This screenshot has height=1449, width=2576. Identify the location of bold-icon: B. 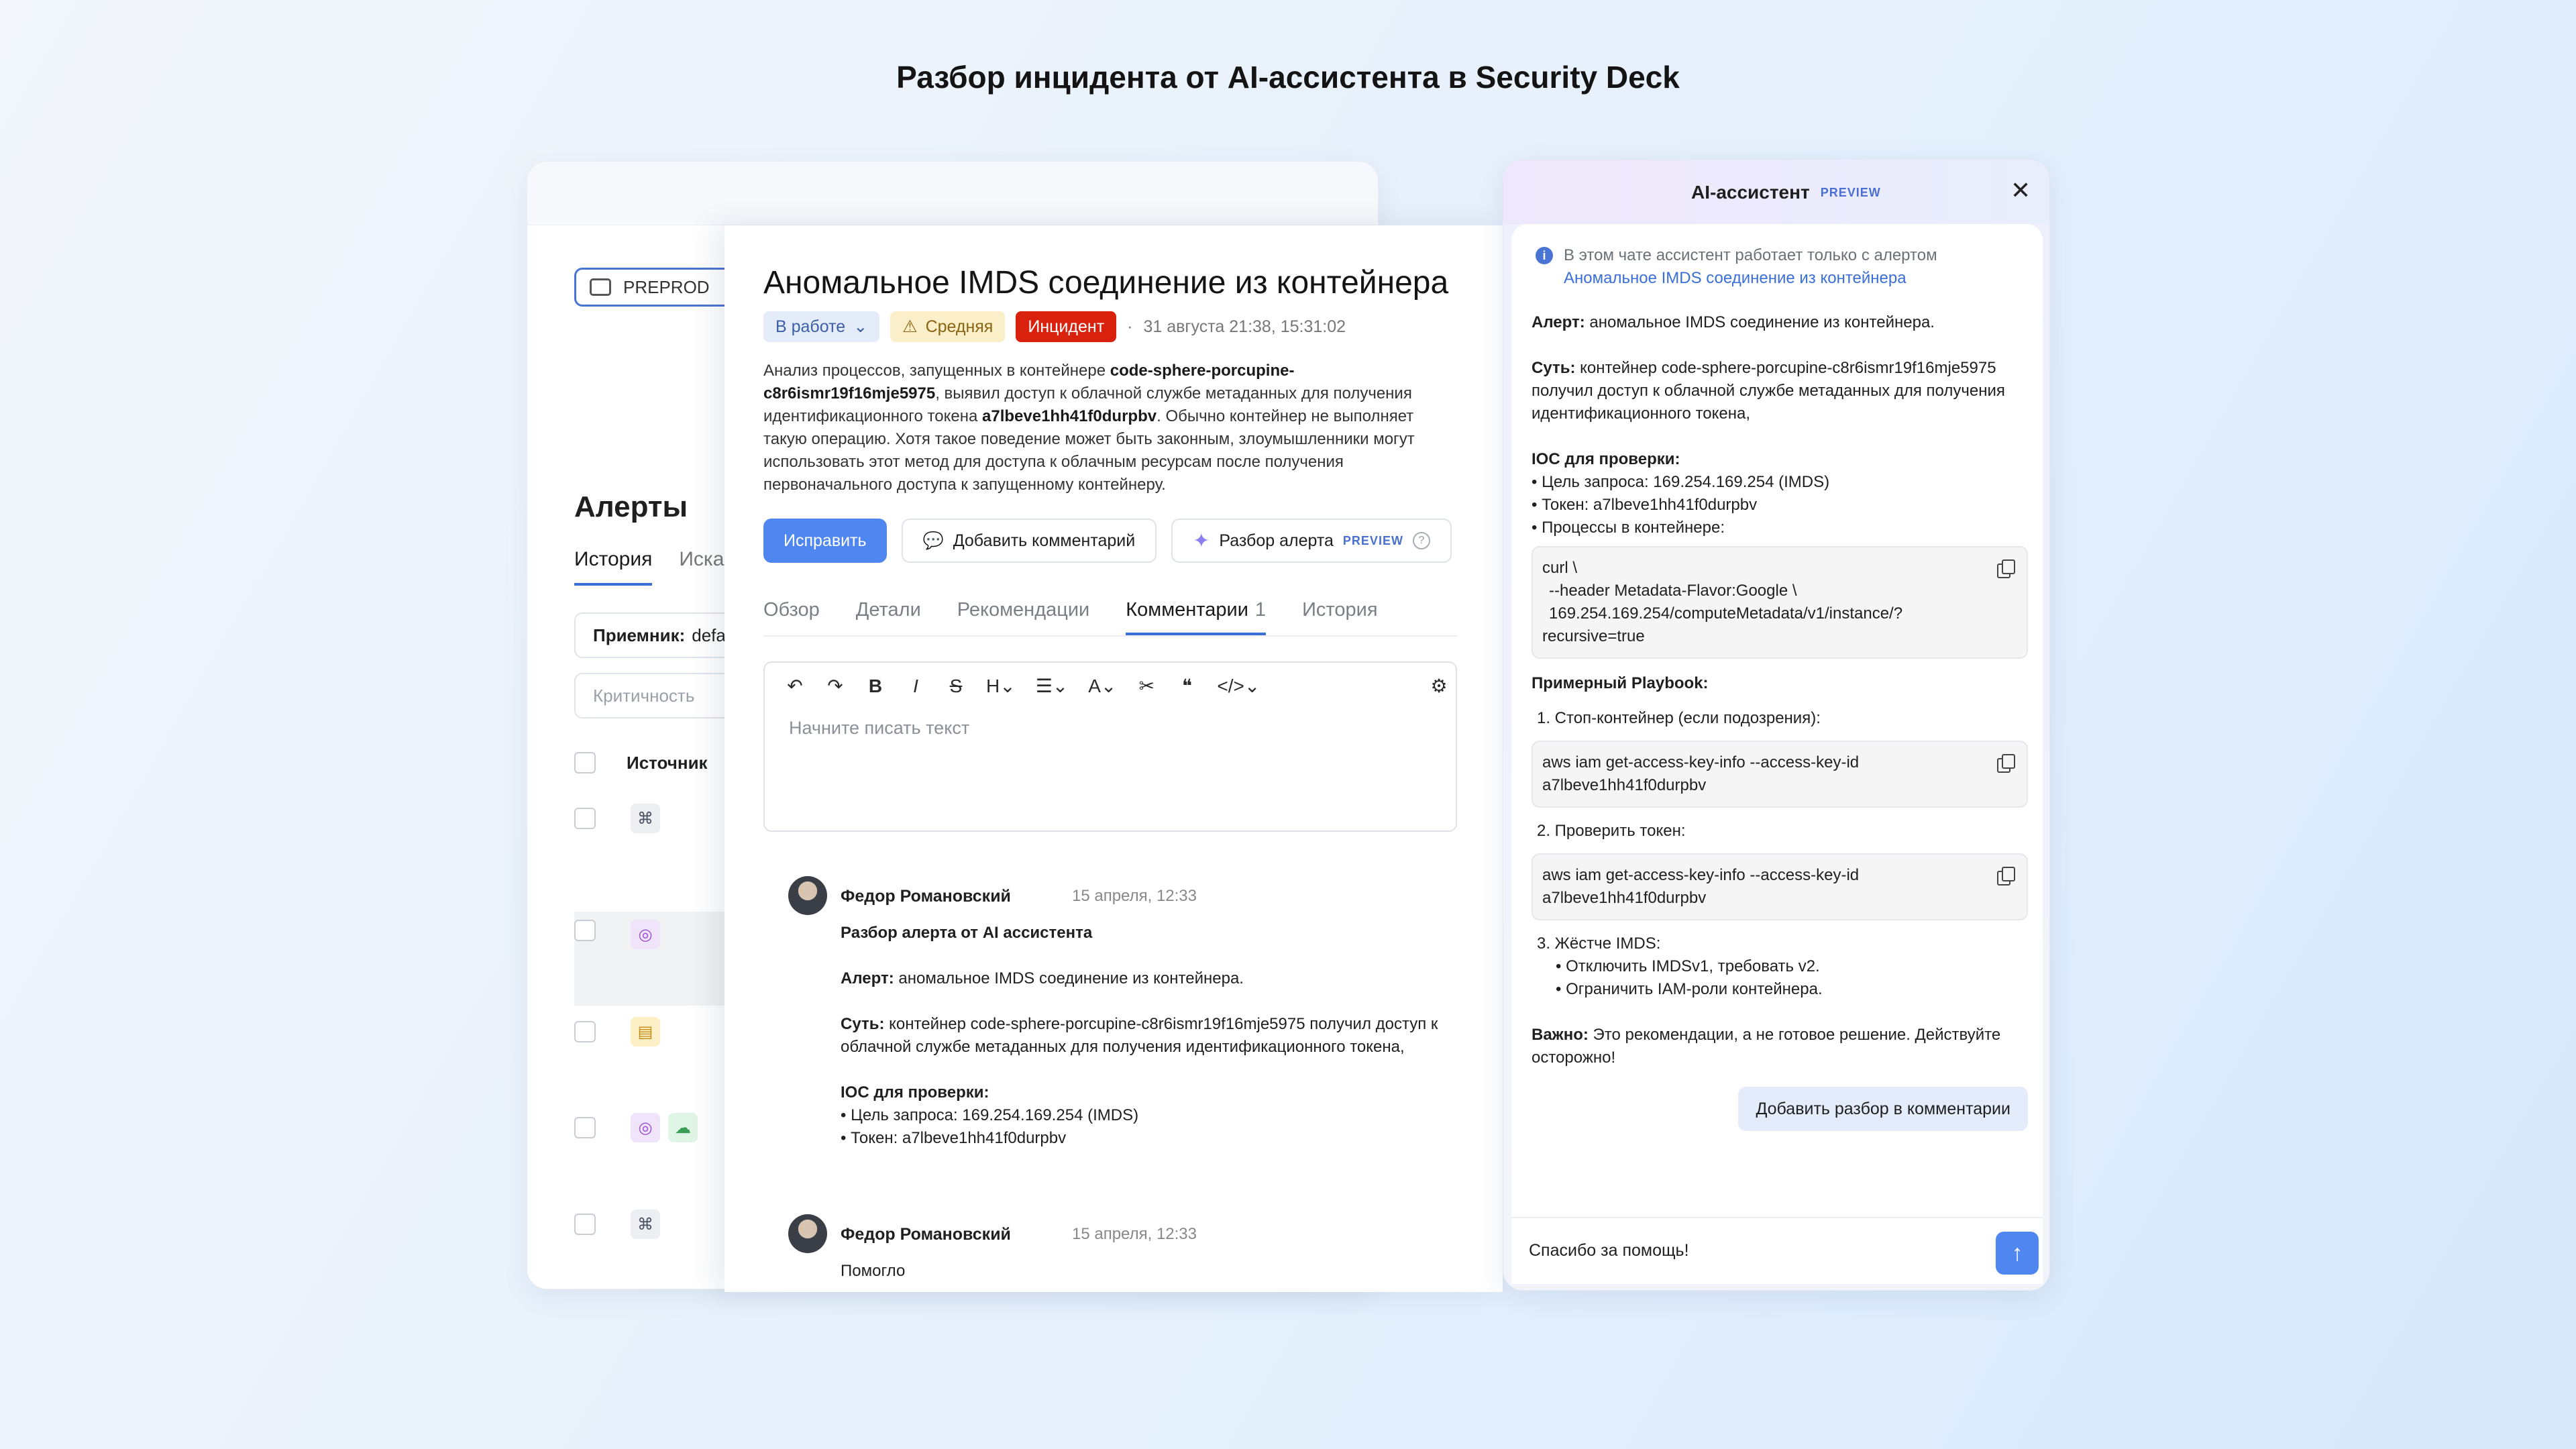
(875, 686).